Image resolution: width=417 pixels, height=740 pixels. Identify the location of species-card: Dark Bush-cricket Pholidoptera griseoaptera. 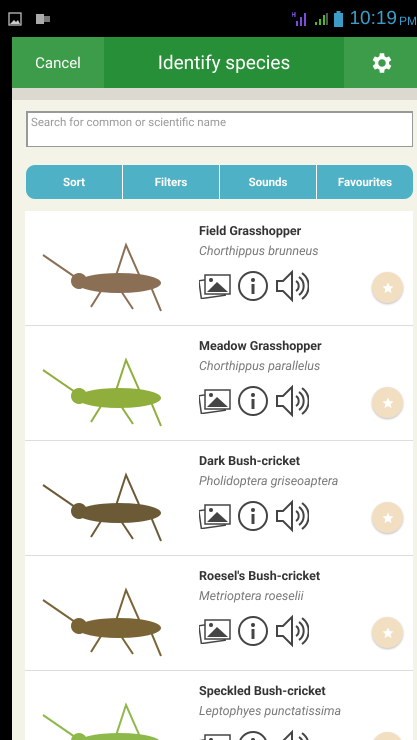
(219, 498).